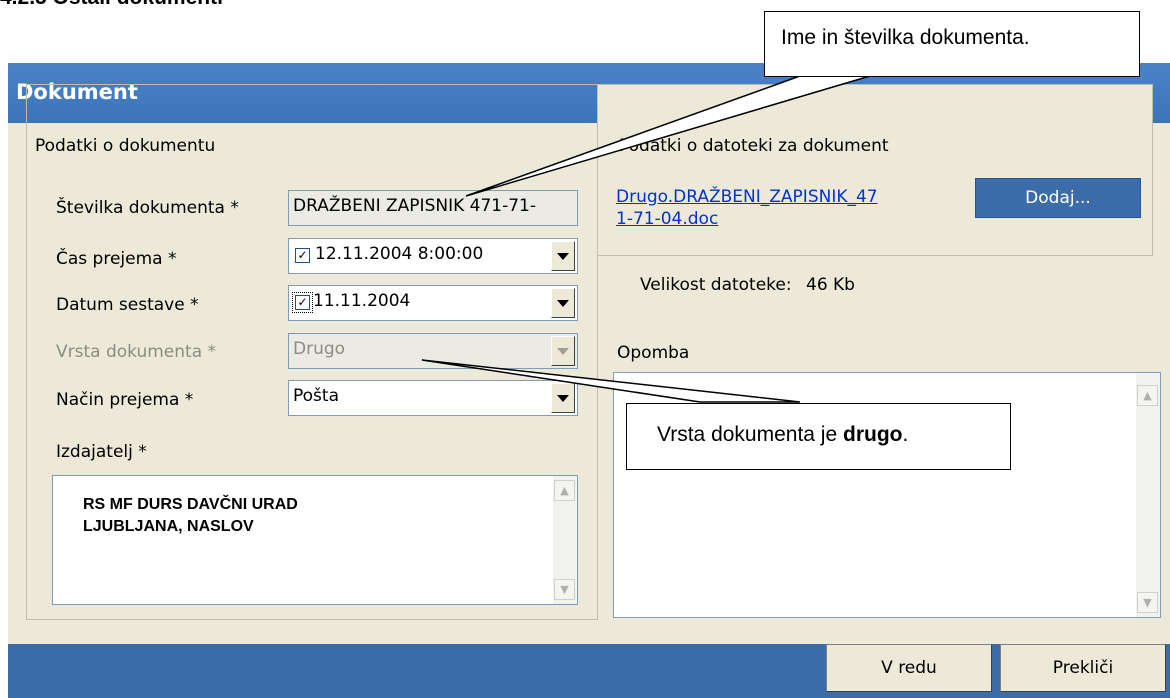 The image size is (1170, 698). I want to click on top-callout-text: Ime in številka dokumenta., so click(905, 37).